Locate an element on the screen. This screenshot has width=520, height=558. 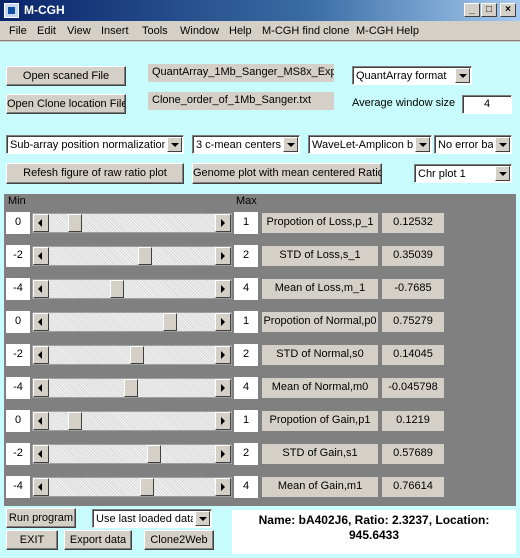
open-clone-location-button: Open Clone location File is located at coordinates (66, 104).